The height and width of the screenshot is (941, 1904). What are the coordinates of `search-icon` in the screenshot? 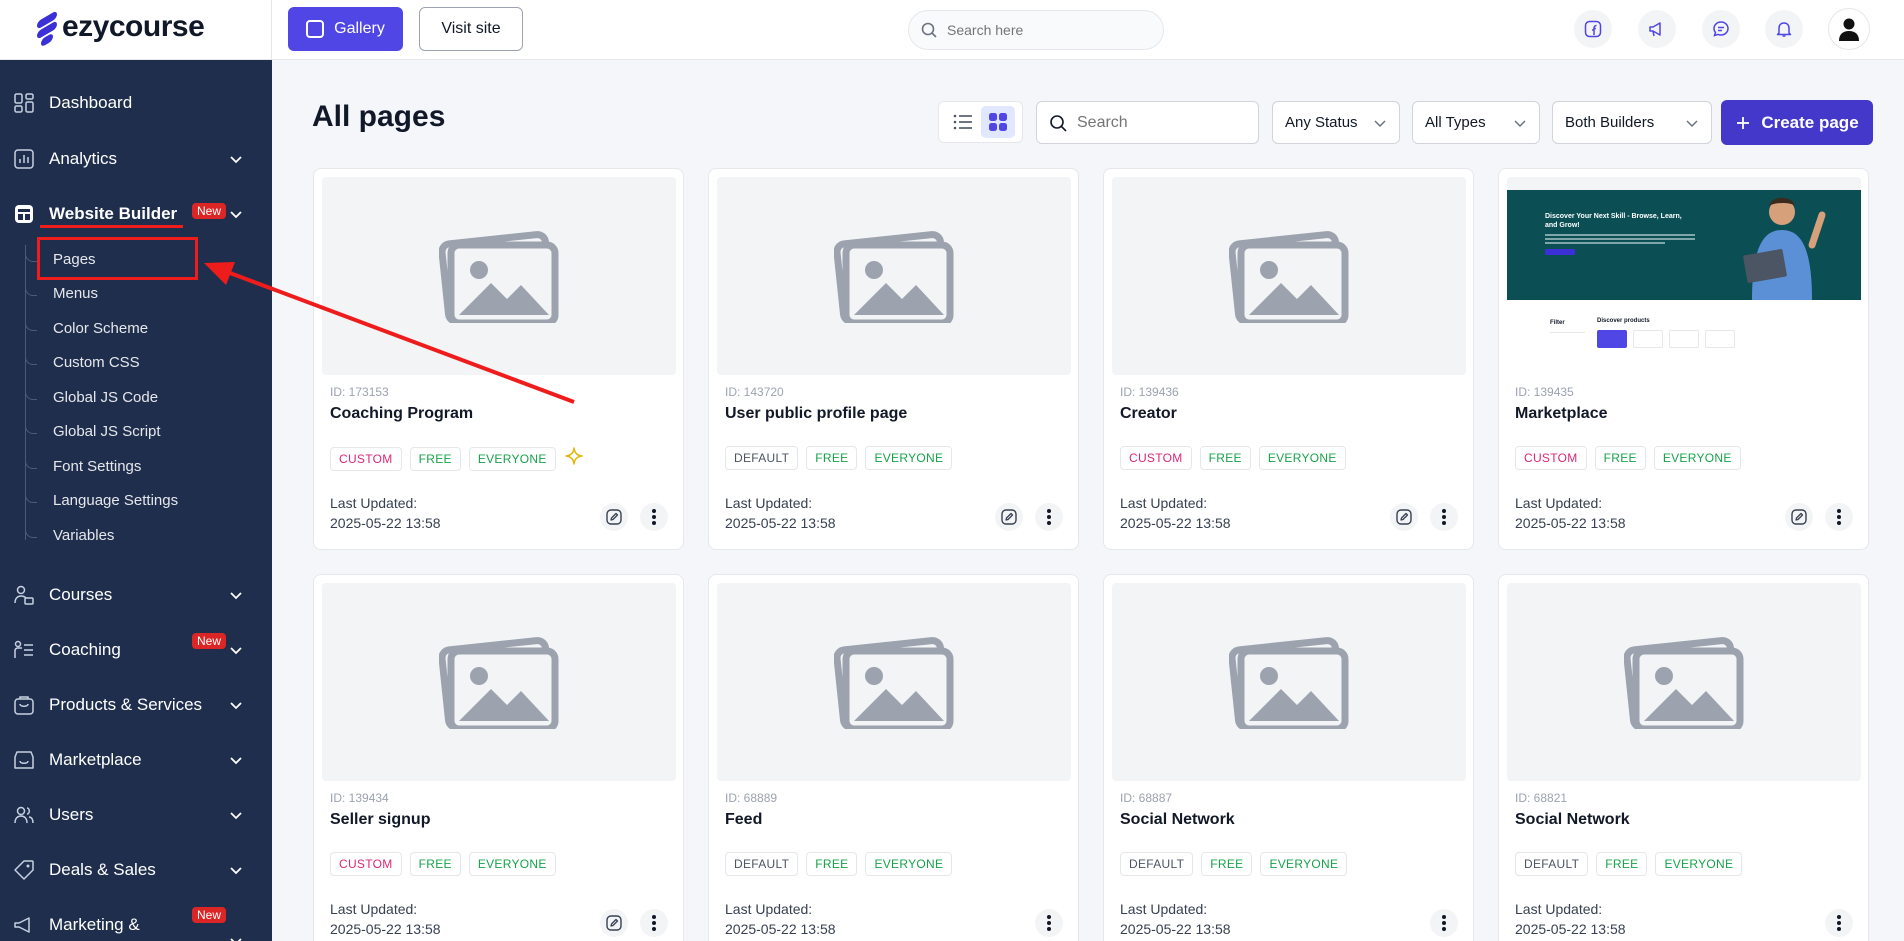 It's located at (1058, 123).